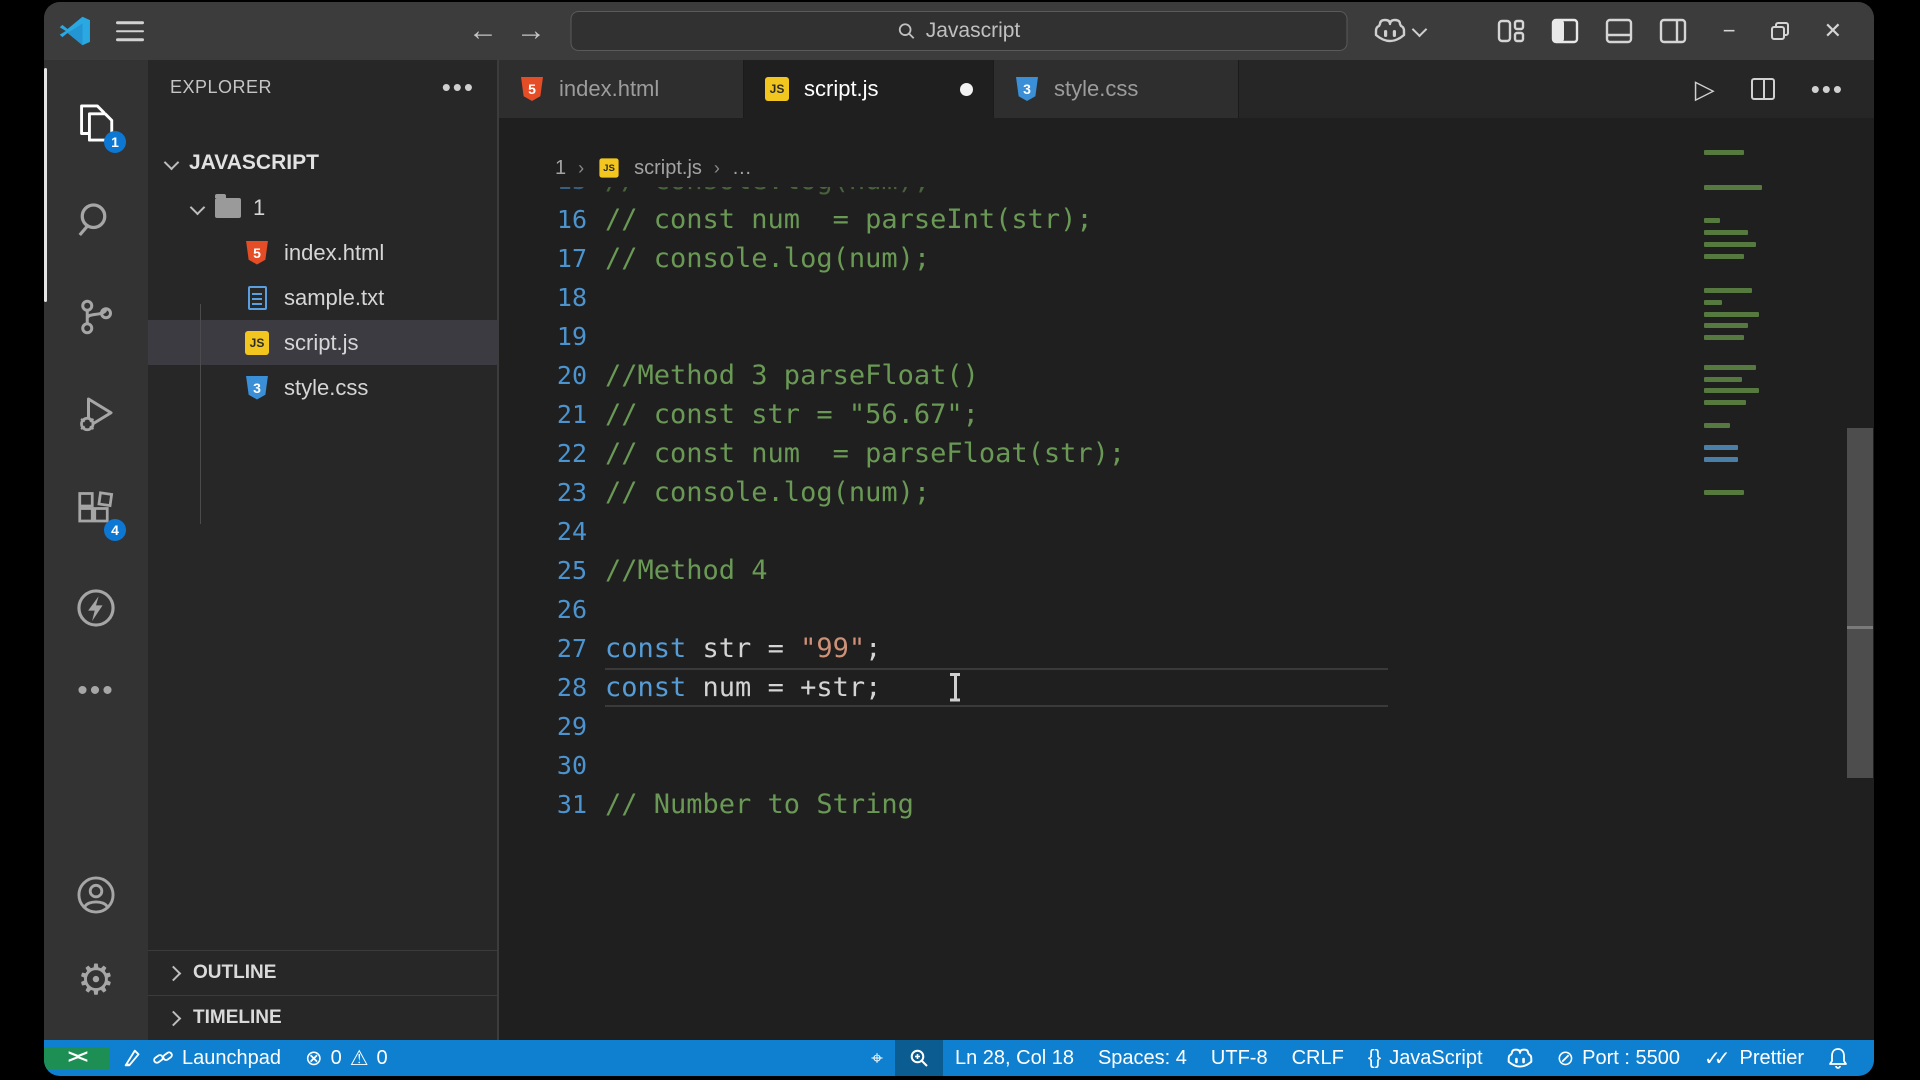 The width and height of the screenshot is (1920, 1080). Describe the element at coordinates (1673, 31) in the screenshot. I see `toggle-secondary-sidebar-icon` at that location.